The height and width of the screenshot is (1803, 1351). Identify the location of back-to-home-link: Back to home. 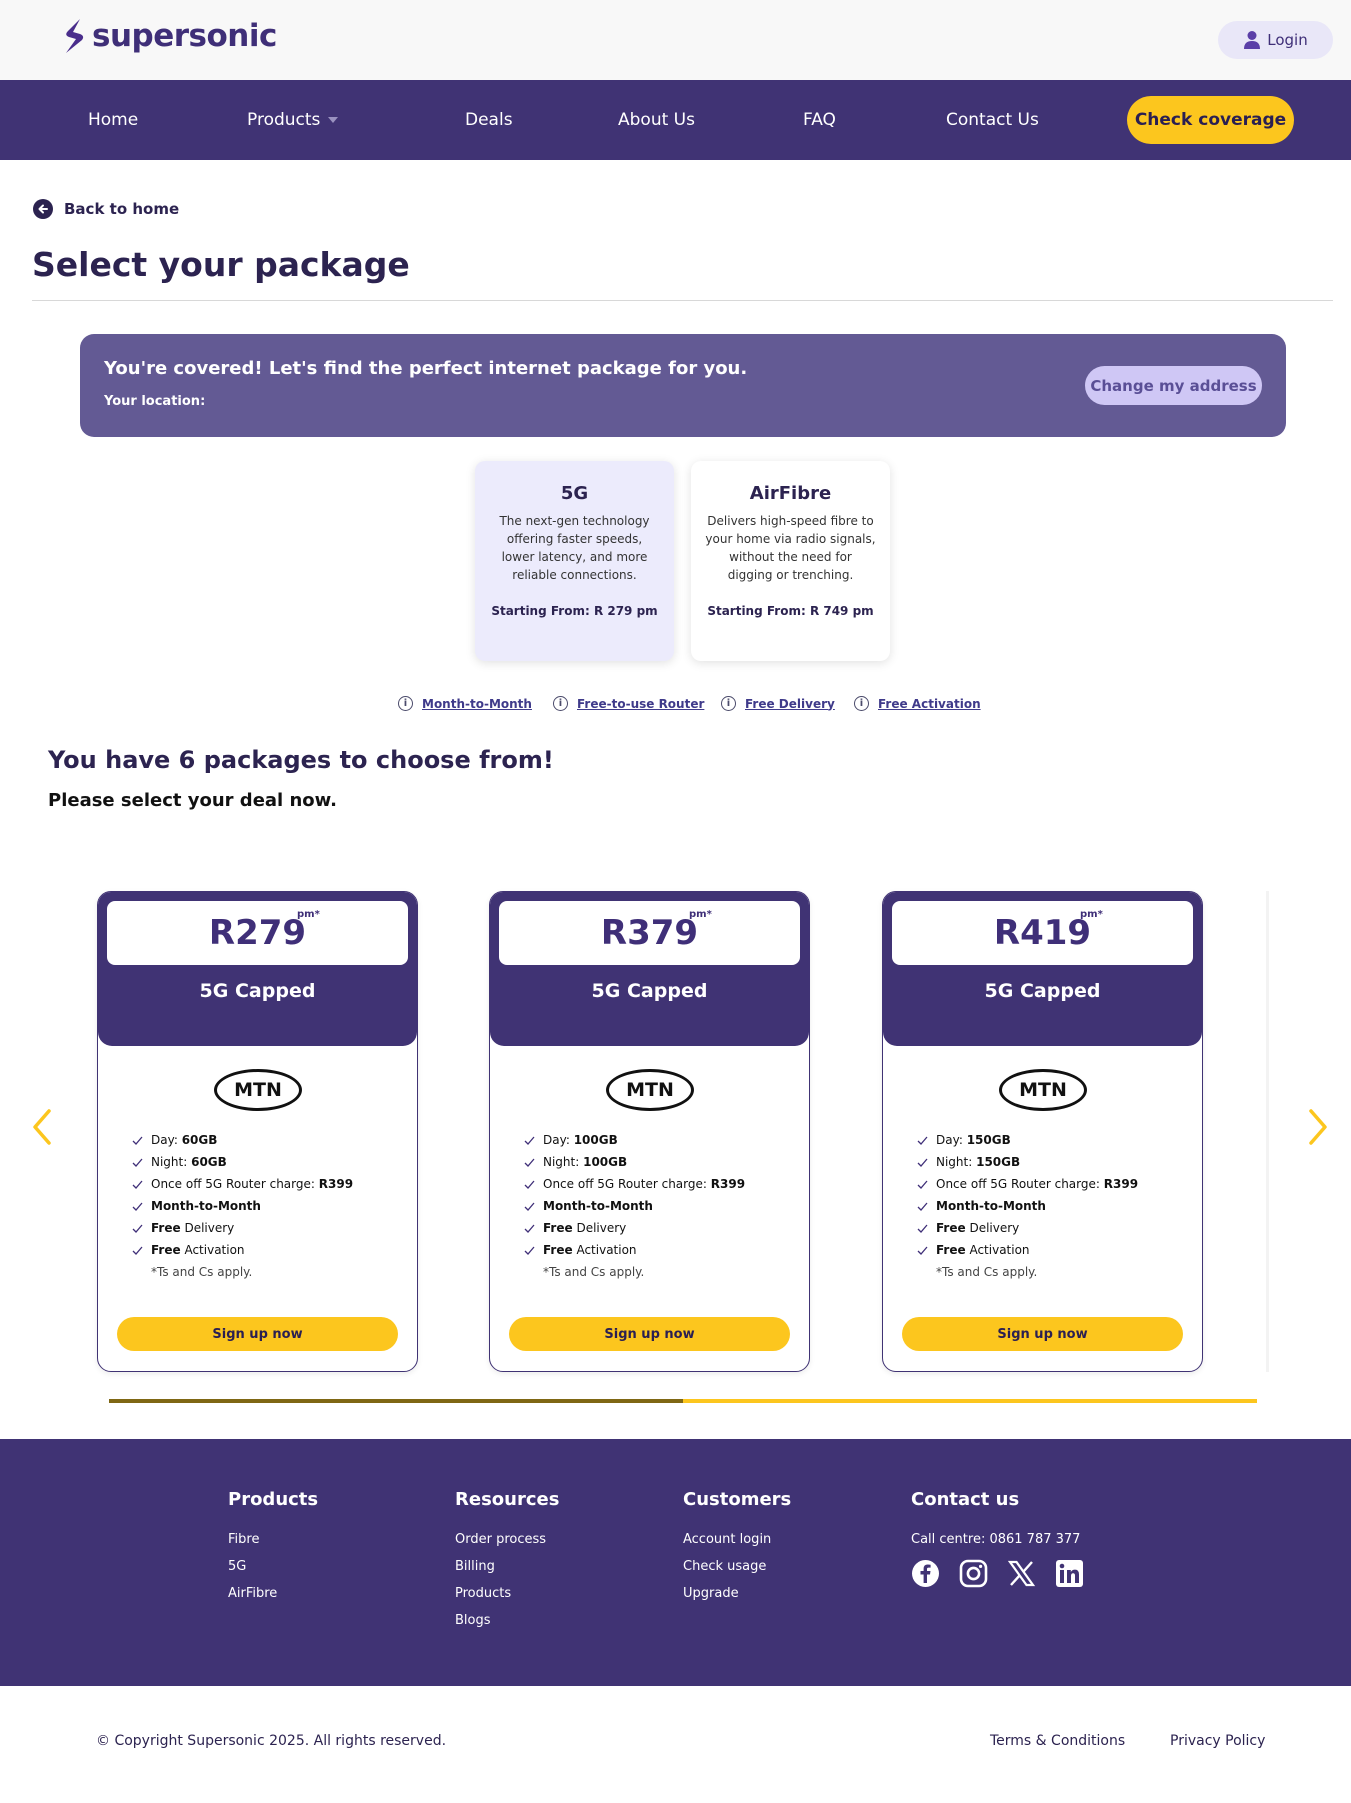
(106, 209).